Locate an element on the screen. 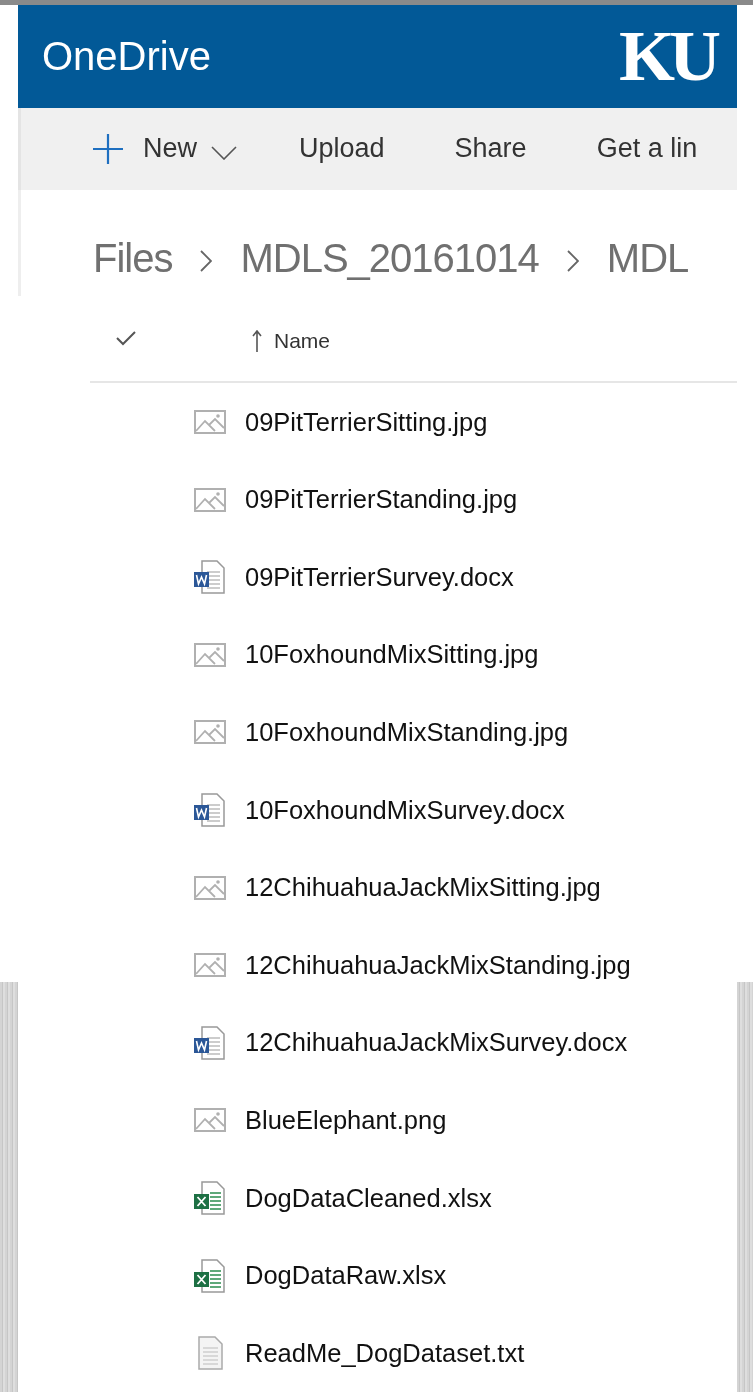 This screenshot has width=753, height=1392. file-name: DogDataRaw.xlsx is located at coordinates (346, 1276).